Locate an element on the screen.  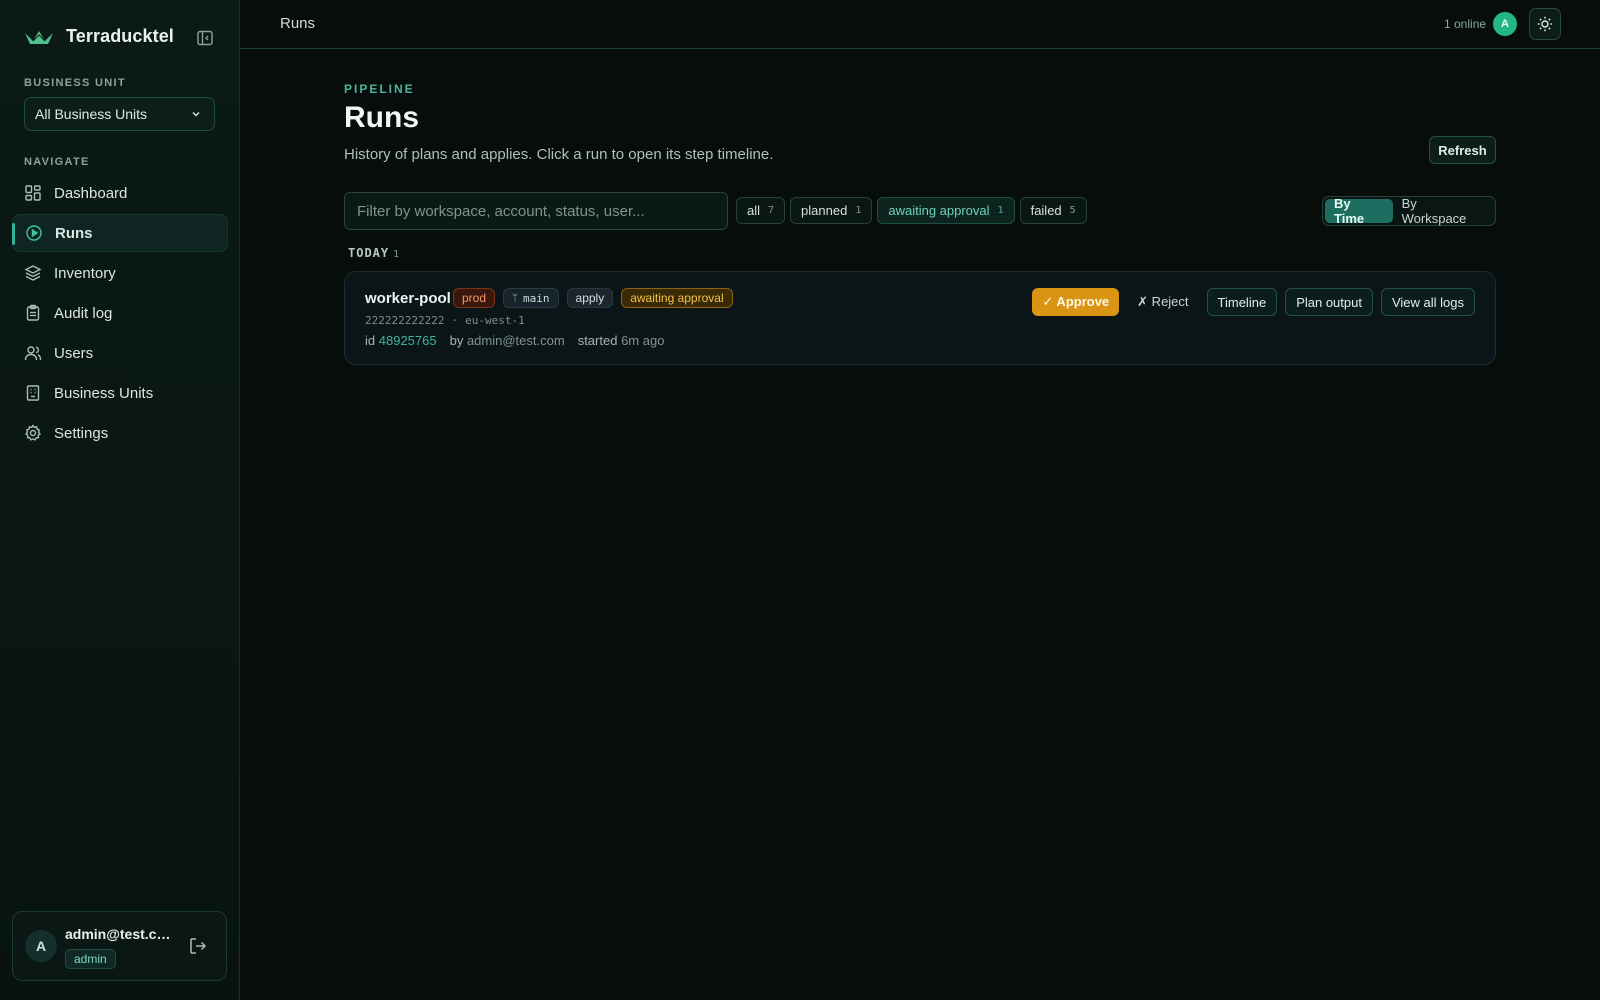
branch-badge: ᛘ main is located at coordinates (531, 298).